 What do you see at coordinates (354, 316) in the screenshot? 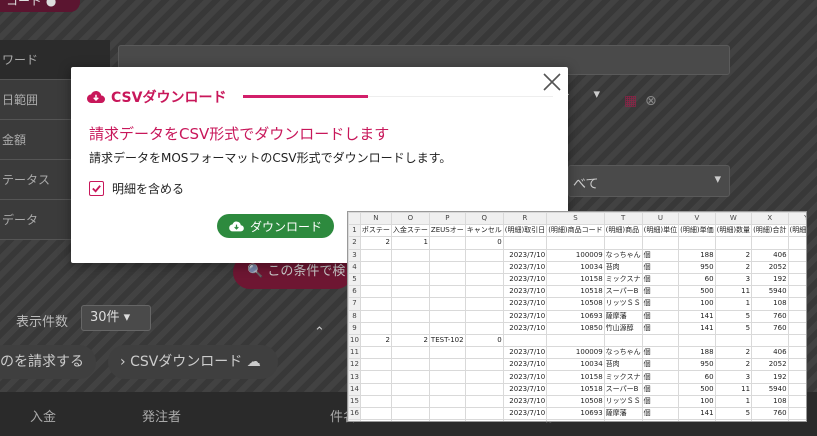
I see `row-number: 8` at bounding box center [354, 316].